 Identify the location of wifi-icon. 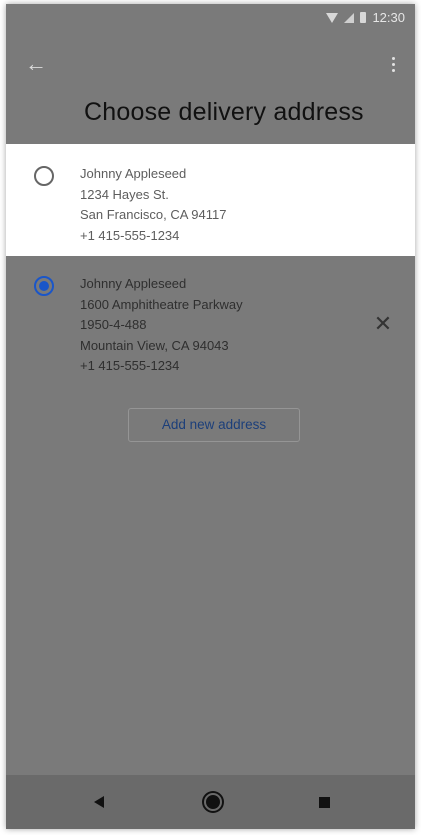
(332, 17).